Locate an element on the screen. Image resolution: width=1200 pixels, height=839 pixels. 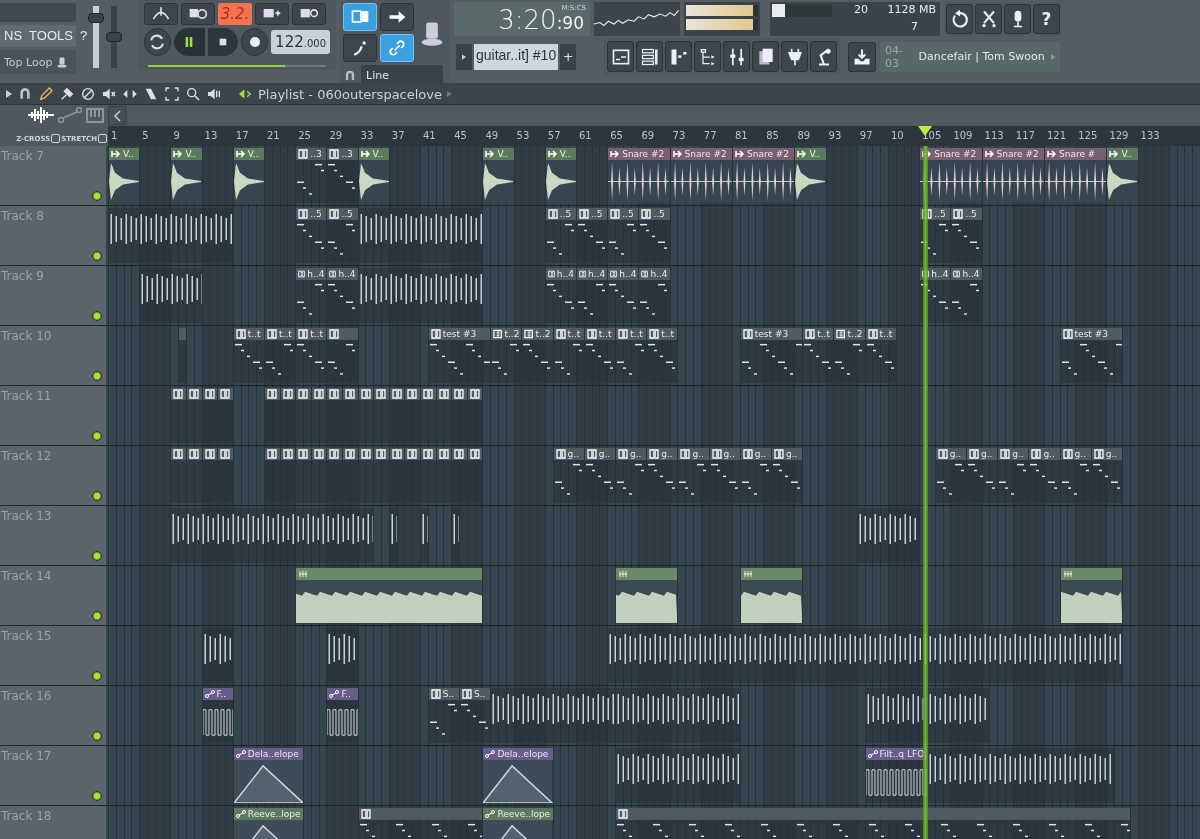
bar-number: 57 is located at coordinates (554, 135).